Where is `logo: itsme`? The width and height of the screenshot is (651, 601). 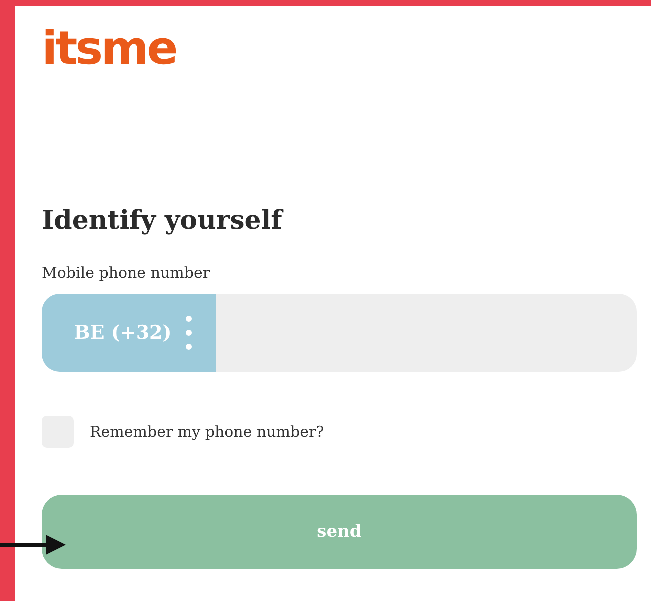
logo: itsme is located at coordinates (109, 48).